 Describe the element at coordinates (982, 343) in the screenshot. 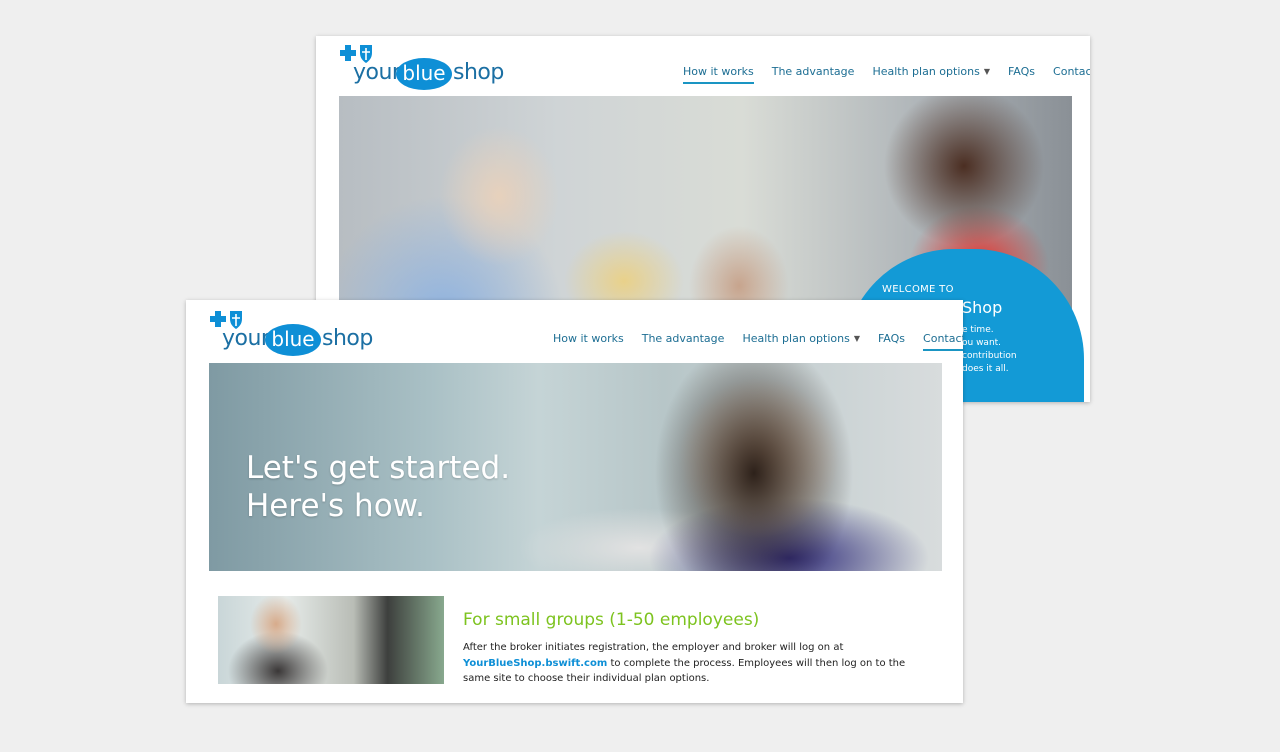

I see `welcome-line: ou want.` at that location.